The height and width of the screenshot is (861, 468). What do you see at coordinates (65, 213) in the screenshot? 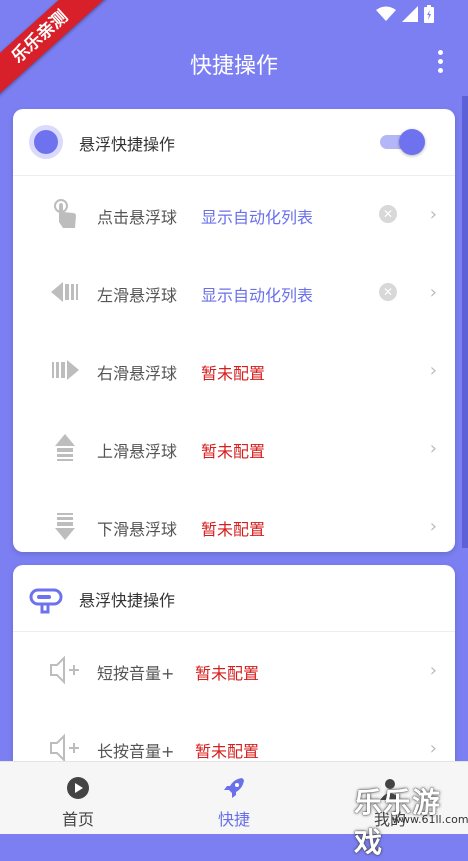
I see `tap-gesture-icon` at bounding box center [65, 213].